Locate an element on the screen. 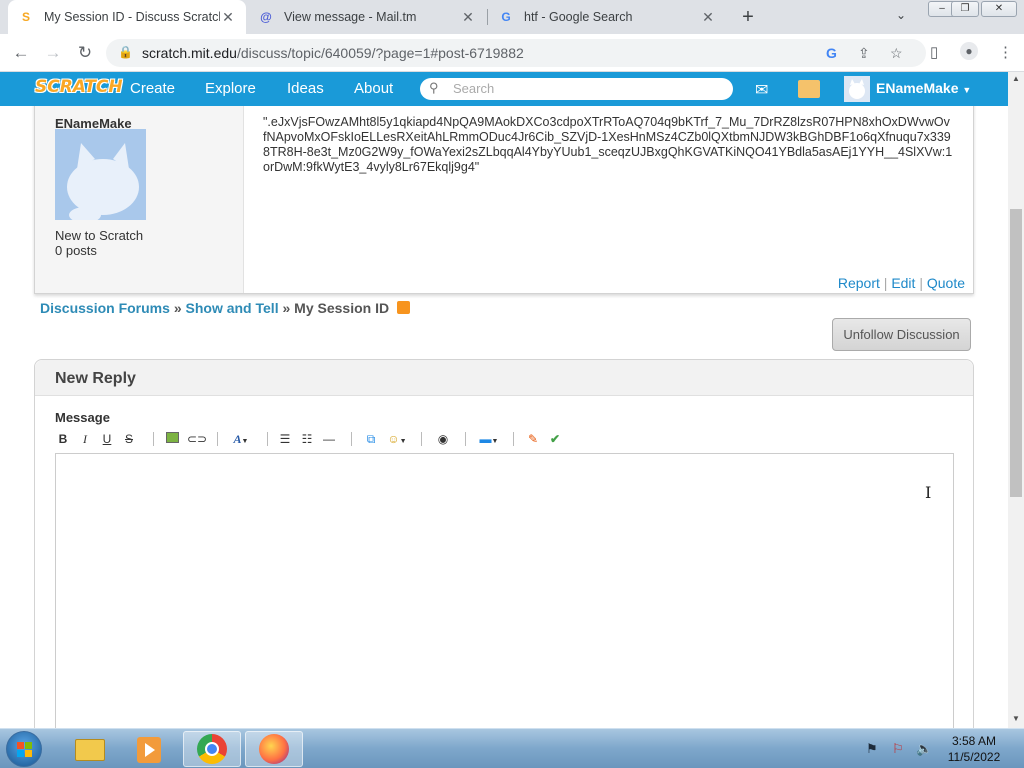 The height and width of the screenshot is (768, 1024). globe-icon: ◉ is located at coordinates (443, 439).